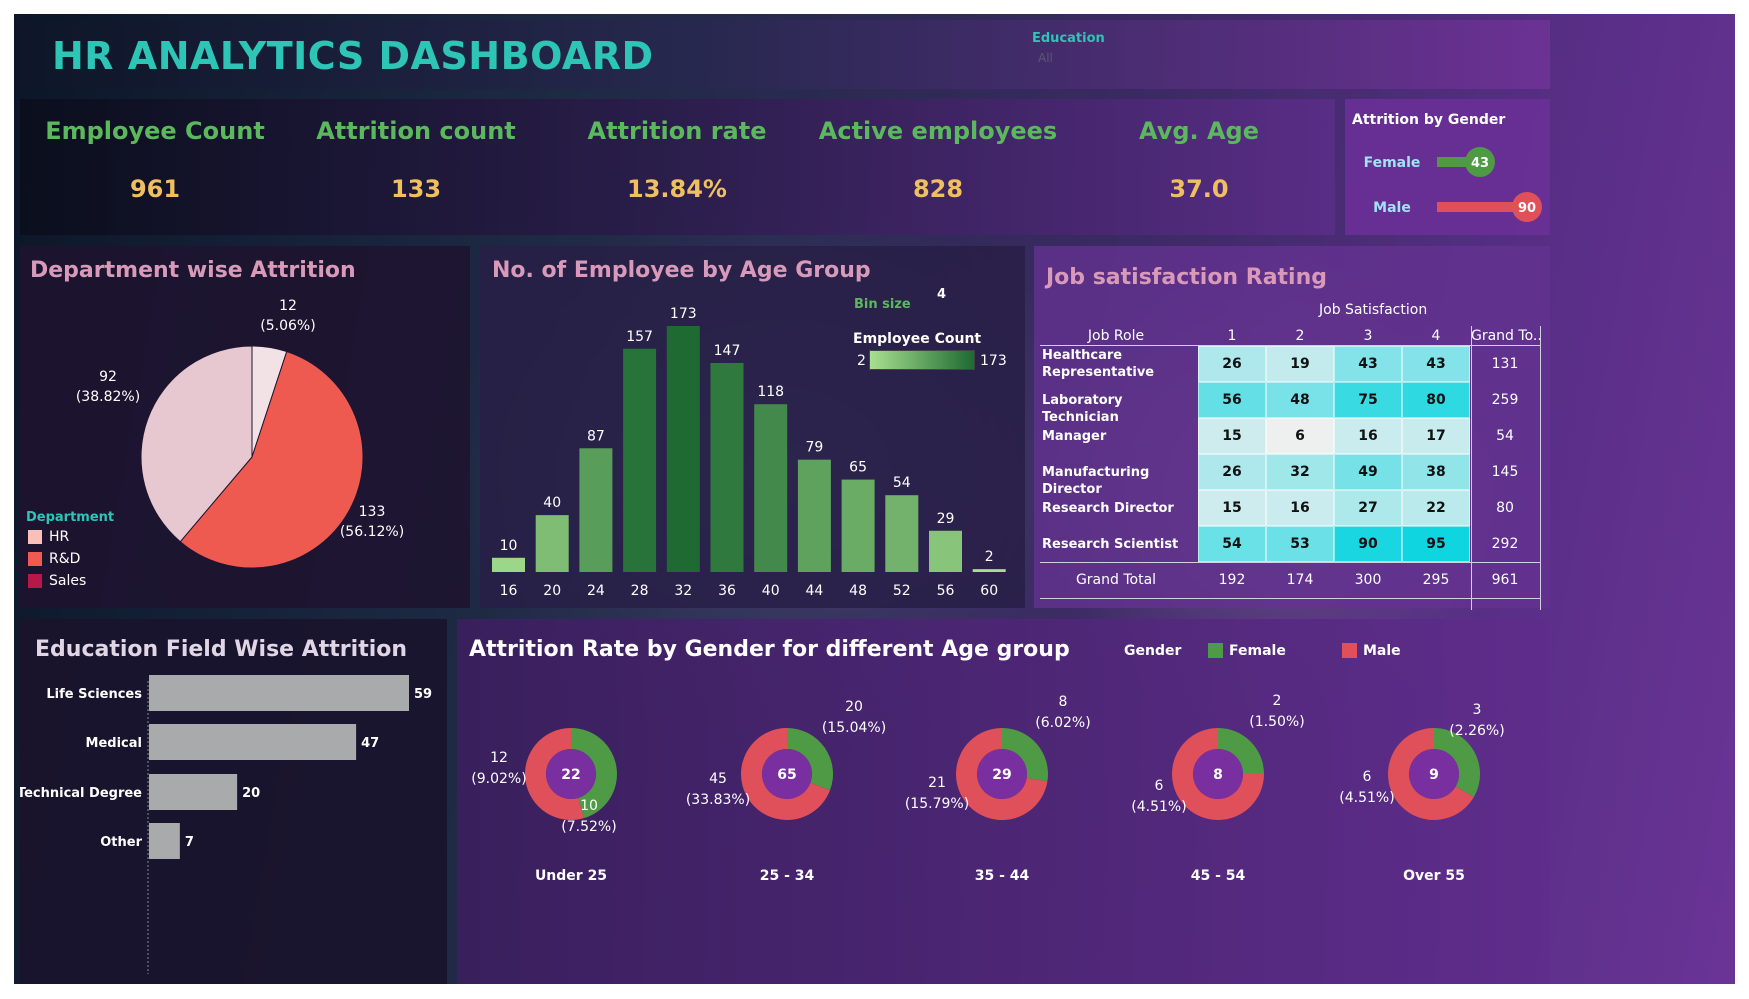 The width and height of the screenshot is (1749, 999). What do you see at coordinates (1505, 472) in the screenshot?
I see `job-row-total: 145` at bounding box center [1505, 472].